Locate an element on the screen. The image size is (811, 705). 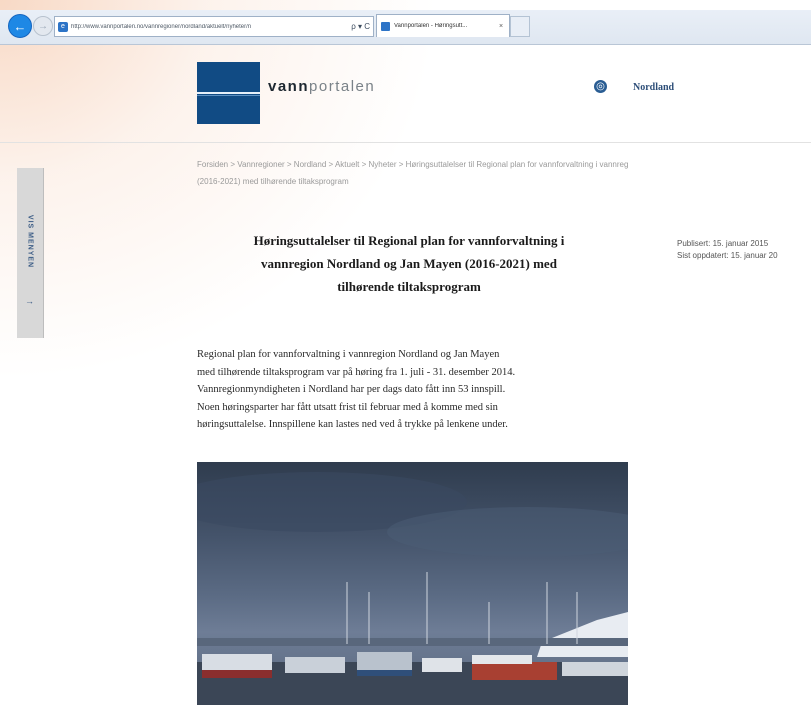
published-date: Publisert: 15. januar 2015 is located at coordinates (723, 243).